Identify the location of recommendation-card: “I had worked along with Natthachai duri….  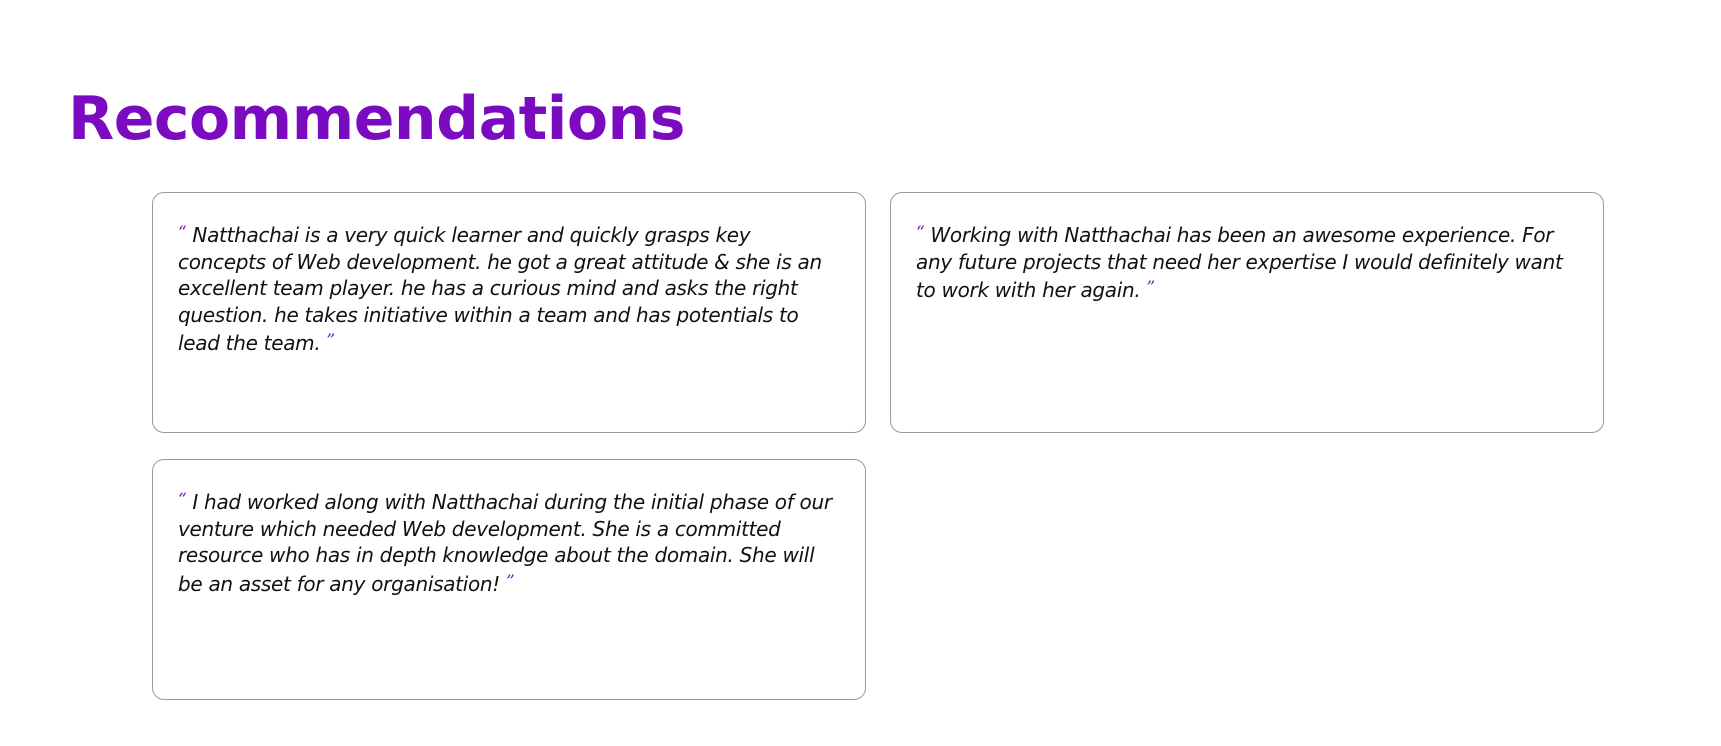
(509, 579).